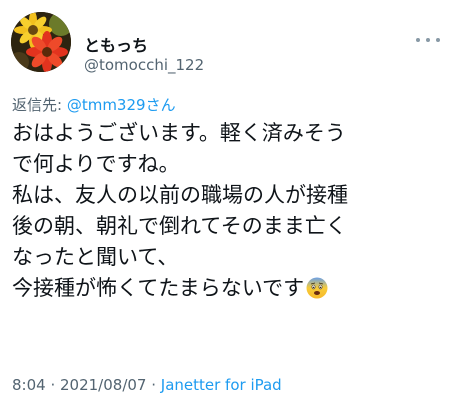  Describe the element at coordinates (121, 105) in the screenshot. I see `reply-target-link: @tmm329さん` at that location.